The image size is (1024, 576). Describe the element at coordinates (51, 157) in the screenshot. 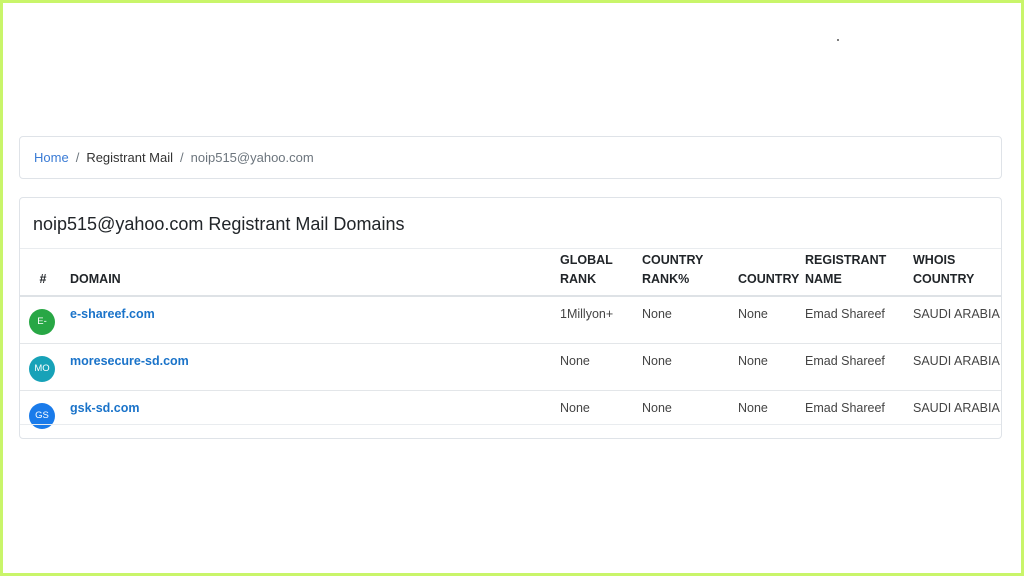

I see `breadcrumb-home-link: Home` at that location.